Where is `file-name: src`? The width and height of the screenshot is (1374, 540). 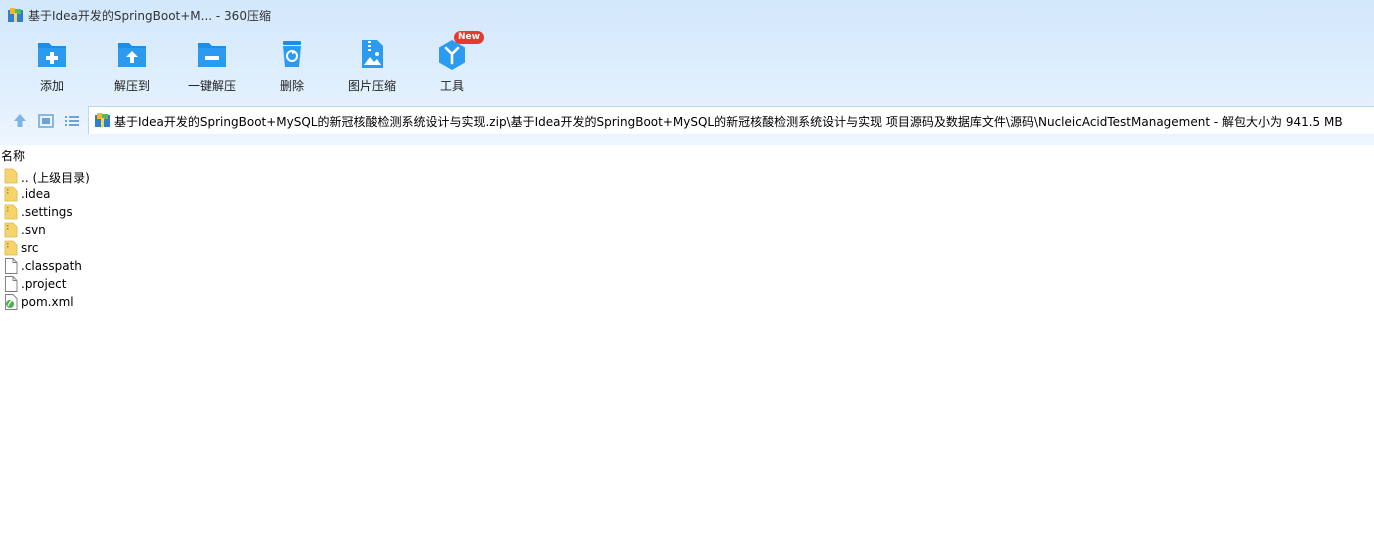
file-name: src is located at coordinates (30, 248).